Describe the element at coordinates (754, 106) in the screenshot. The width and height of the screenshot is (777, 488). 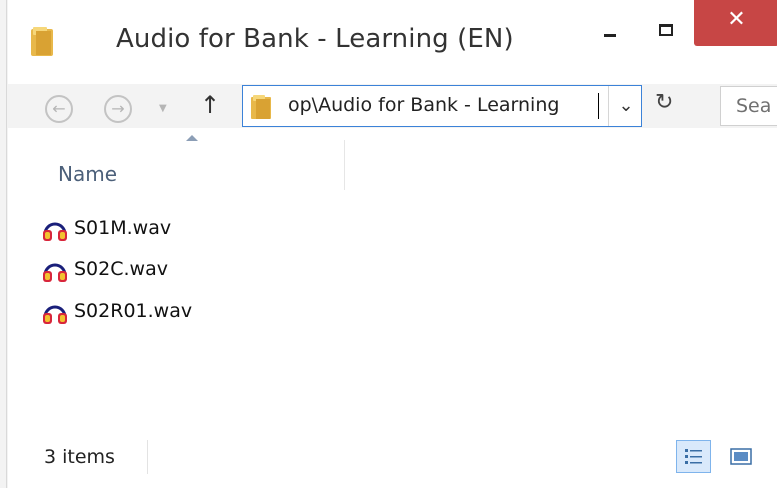
I see `search-placeholder: Sea` at that location.